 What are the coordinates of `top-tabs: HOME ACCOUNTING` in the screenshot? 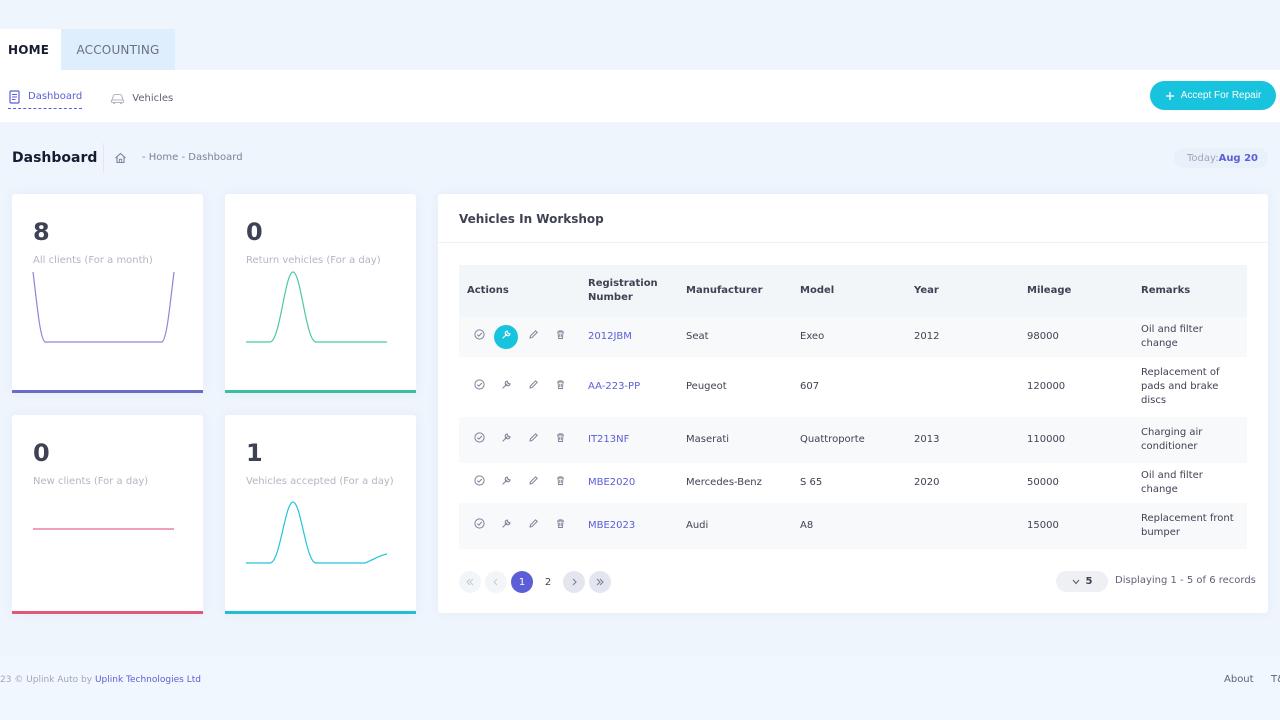 It's located at (87, 49).